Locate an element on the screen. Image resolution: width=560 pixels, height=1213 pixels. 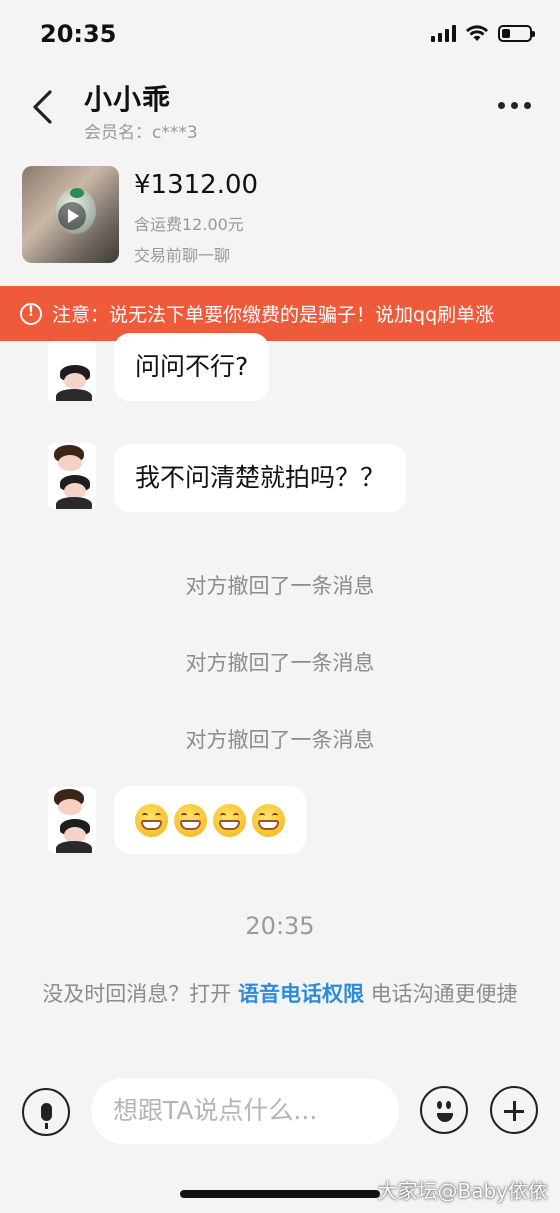
message-bubble: 问问不行? is located at coordinates (192, 367).